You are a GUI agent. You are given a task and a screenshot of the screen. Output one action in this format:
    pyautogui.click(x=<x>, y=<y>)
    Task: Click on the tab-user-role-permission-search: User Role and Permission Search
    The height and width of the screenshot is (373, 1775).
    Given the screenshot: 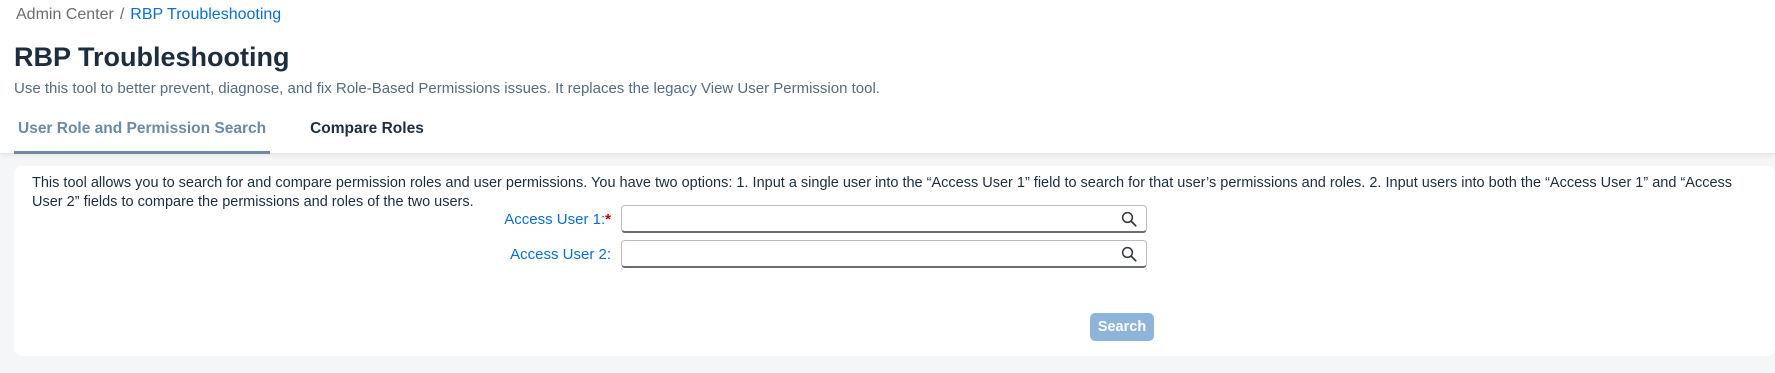 What is the action you would take?
    pyautogui.click(x=142, y=134)
    